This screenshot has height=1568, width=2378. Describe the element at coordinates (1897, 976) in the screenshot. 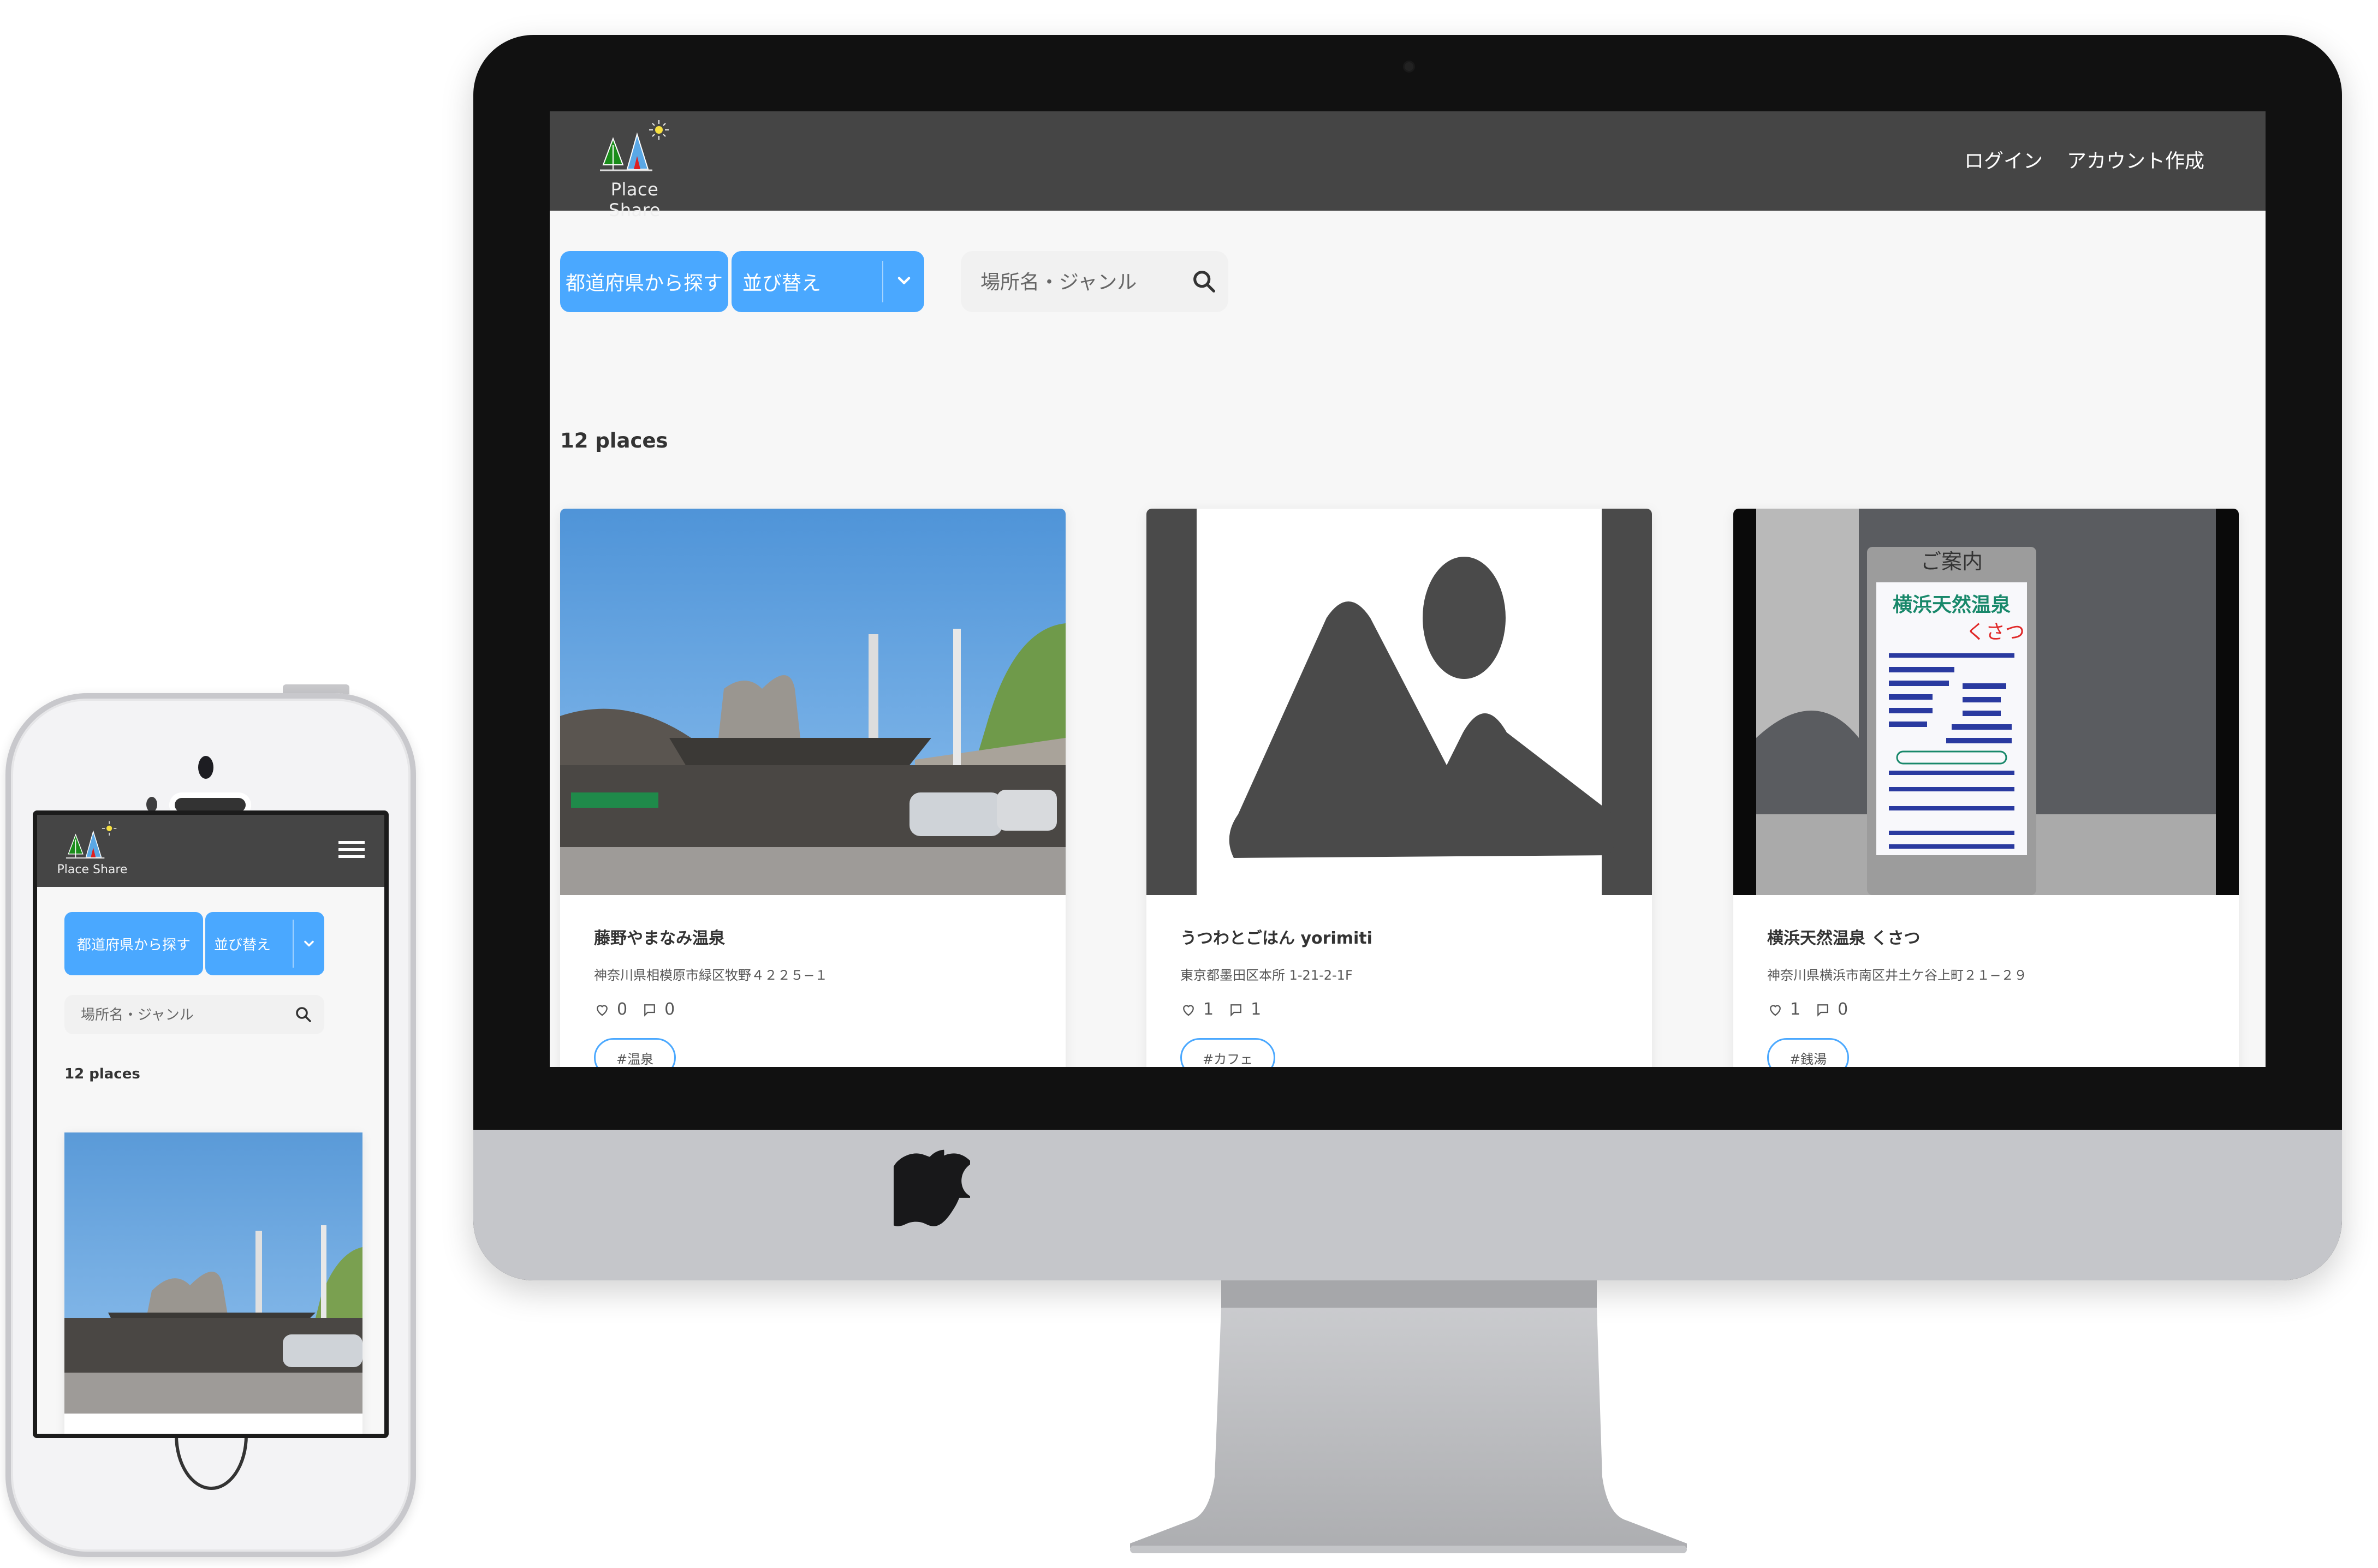

I see `place-address: 神奈川県横浜市南区井土ケ谷上町２１−２９` at that location.